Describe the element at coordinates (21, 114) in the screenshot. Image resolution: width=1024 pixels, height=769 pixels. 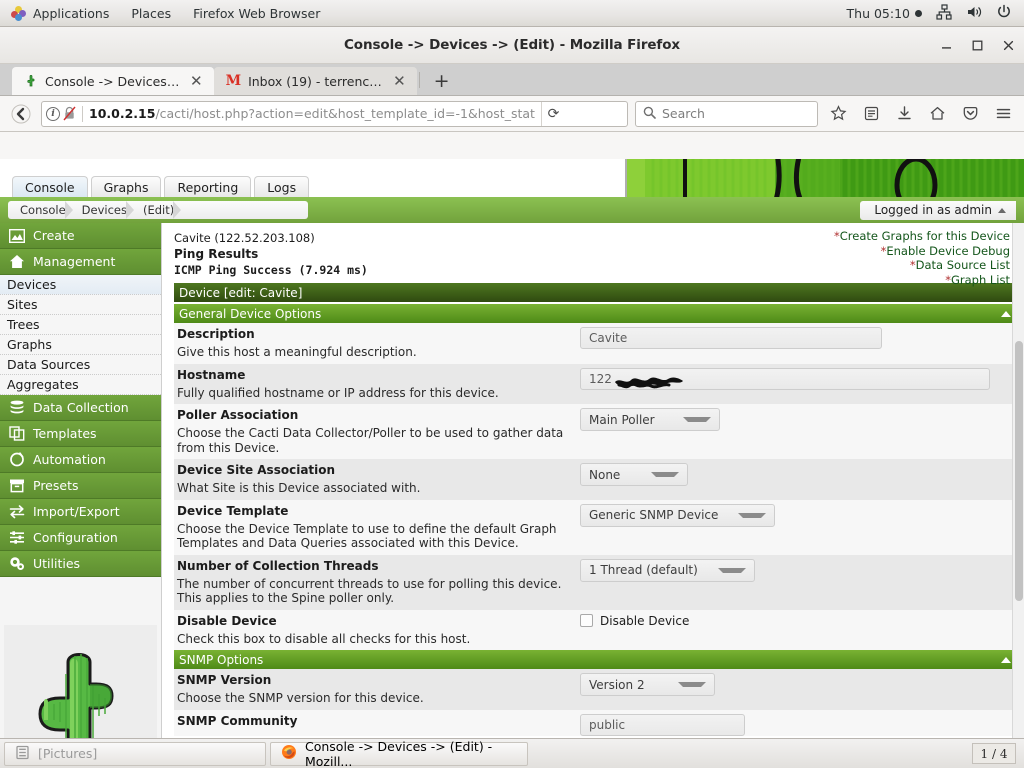
I see `back-button-icon` at that location.